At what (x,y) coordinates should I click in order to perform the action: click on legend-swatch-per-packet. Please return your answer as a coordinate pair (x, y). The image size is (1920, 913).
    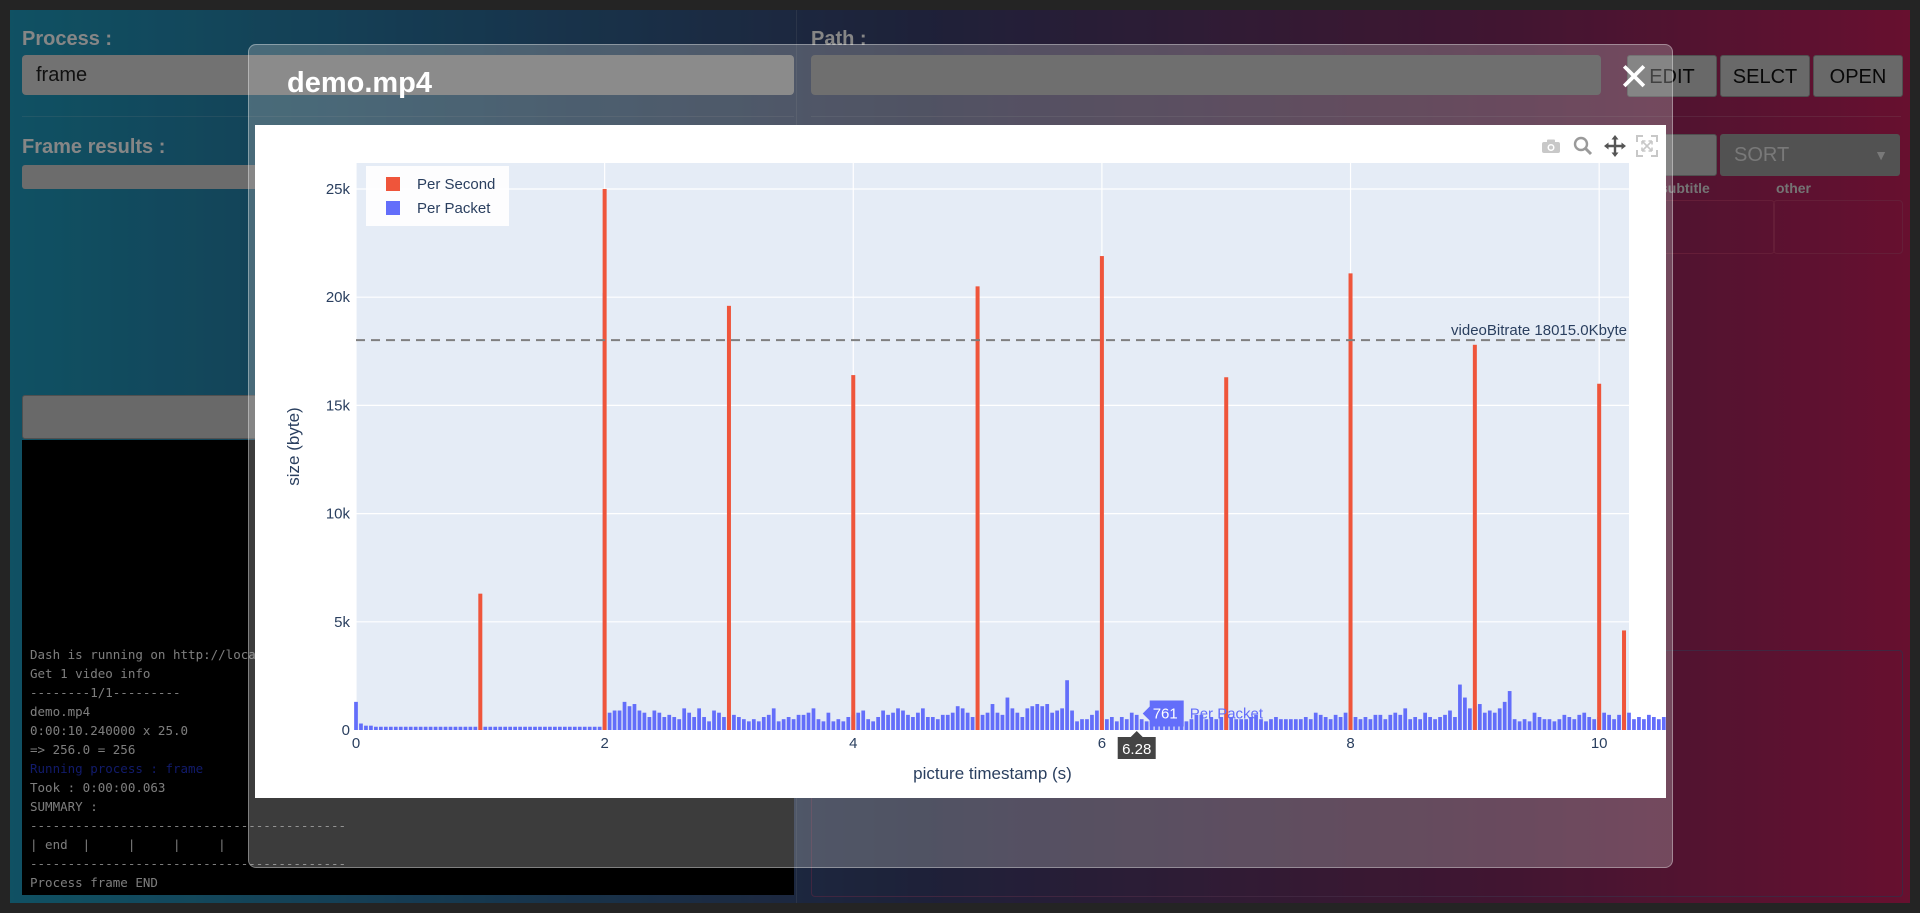
    Looking at the image, I should click on (393, 208).